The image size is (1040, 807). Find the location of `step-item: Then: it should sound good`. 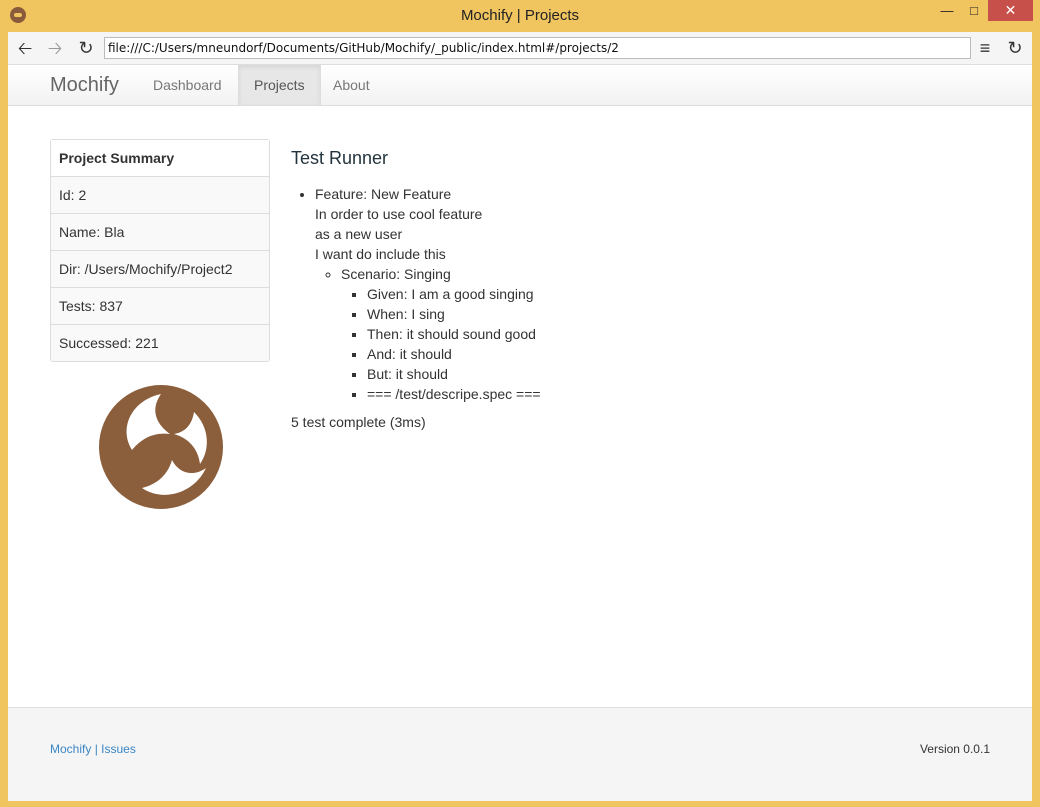

step-item: Then: it should sound good is located at coordinates (454, 334).